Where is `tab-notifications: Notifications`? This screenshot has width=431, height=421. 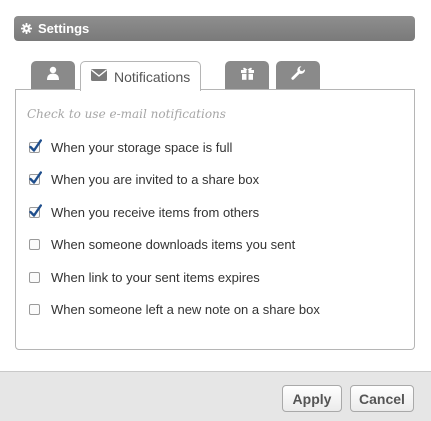 tab-notifications: Notifications is located at coordinates (141, 76).